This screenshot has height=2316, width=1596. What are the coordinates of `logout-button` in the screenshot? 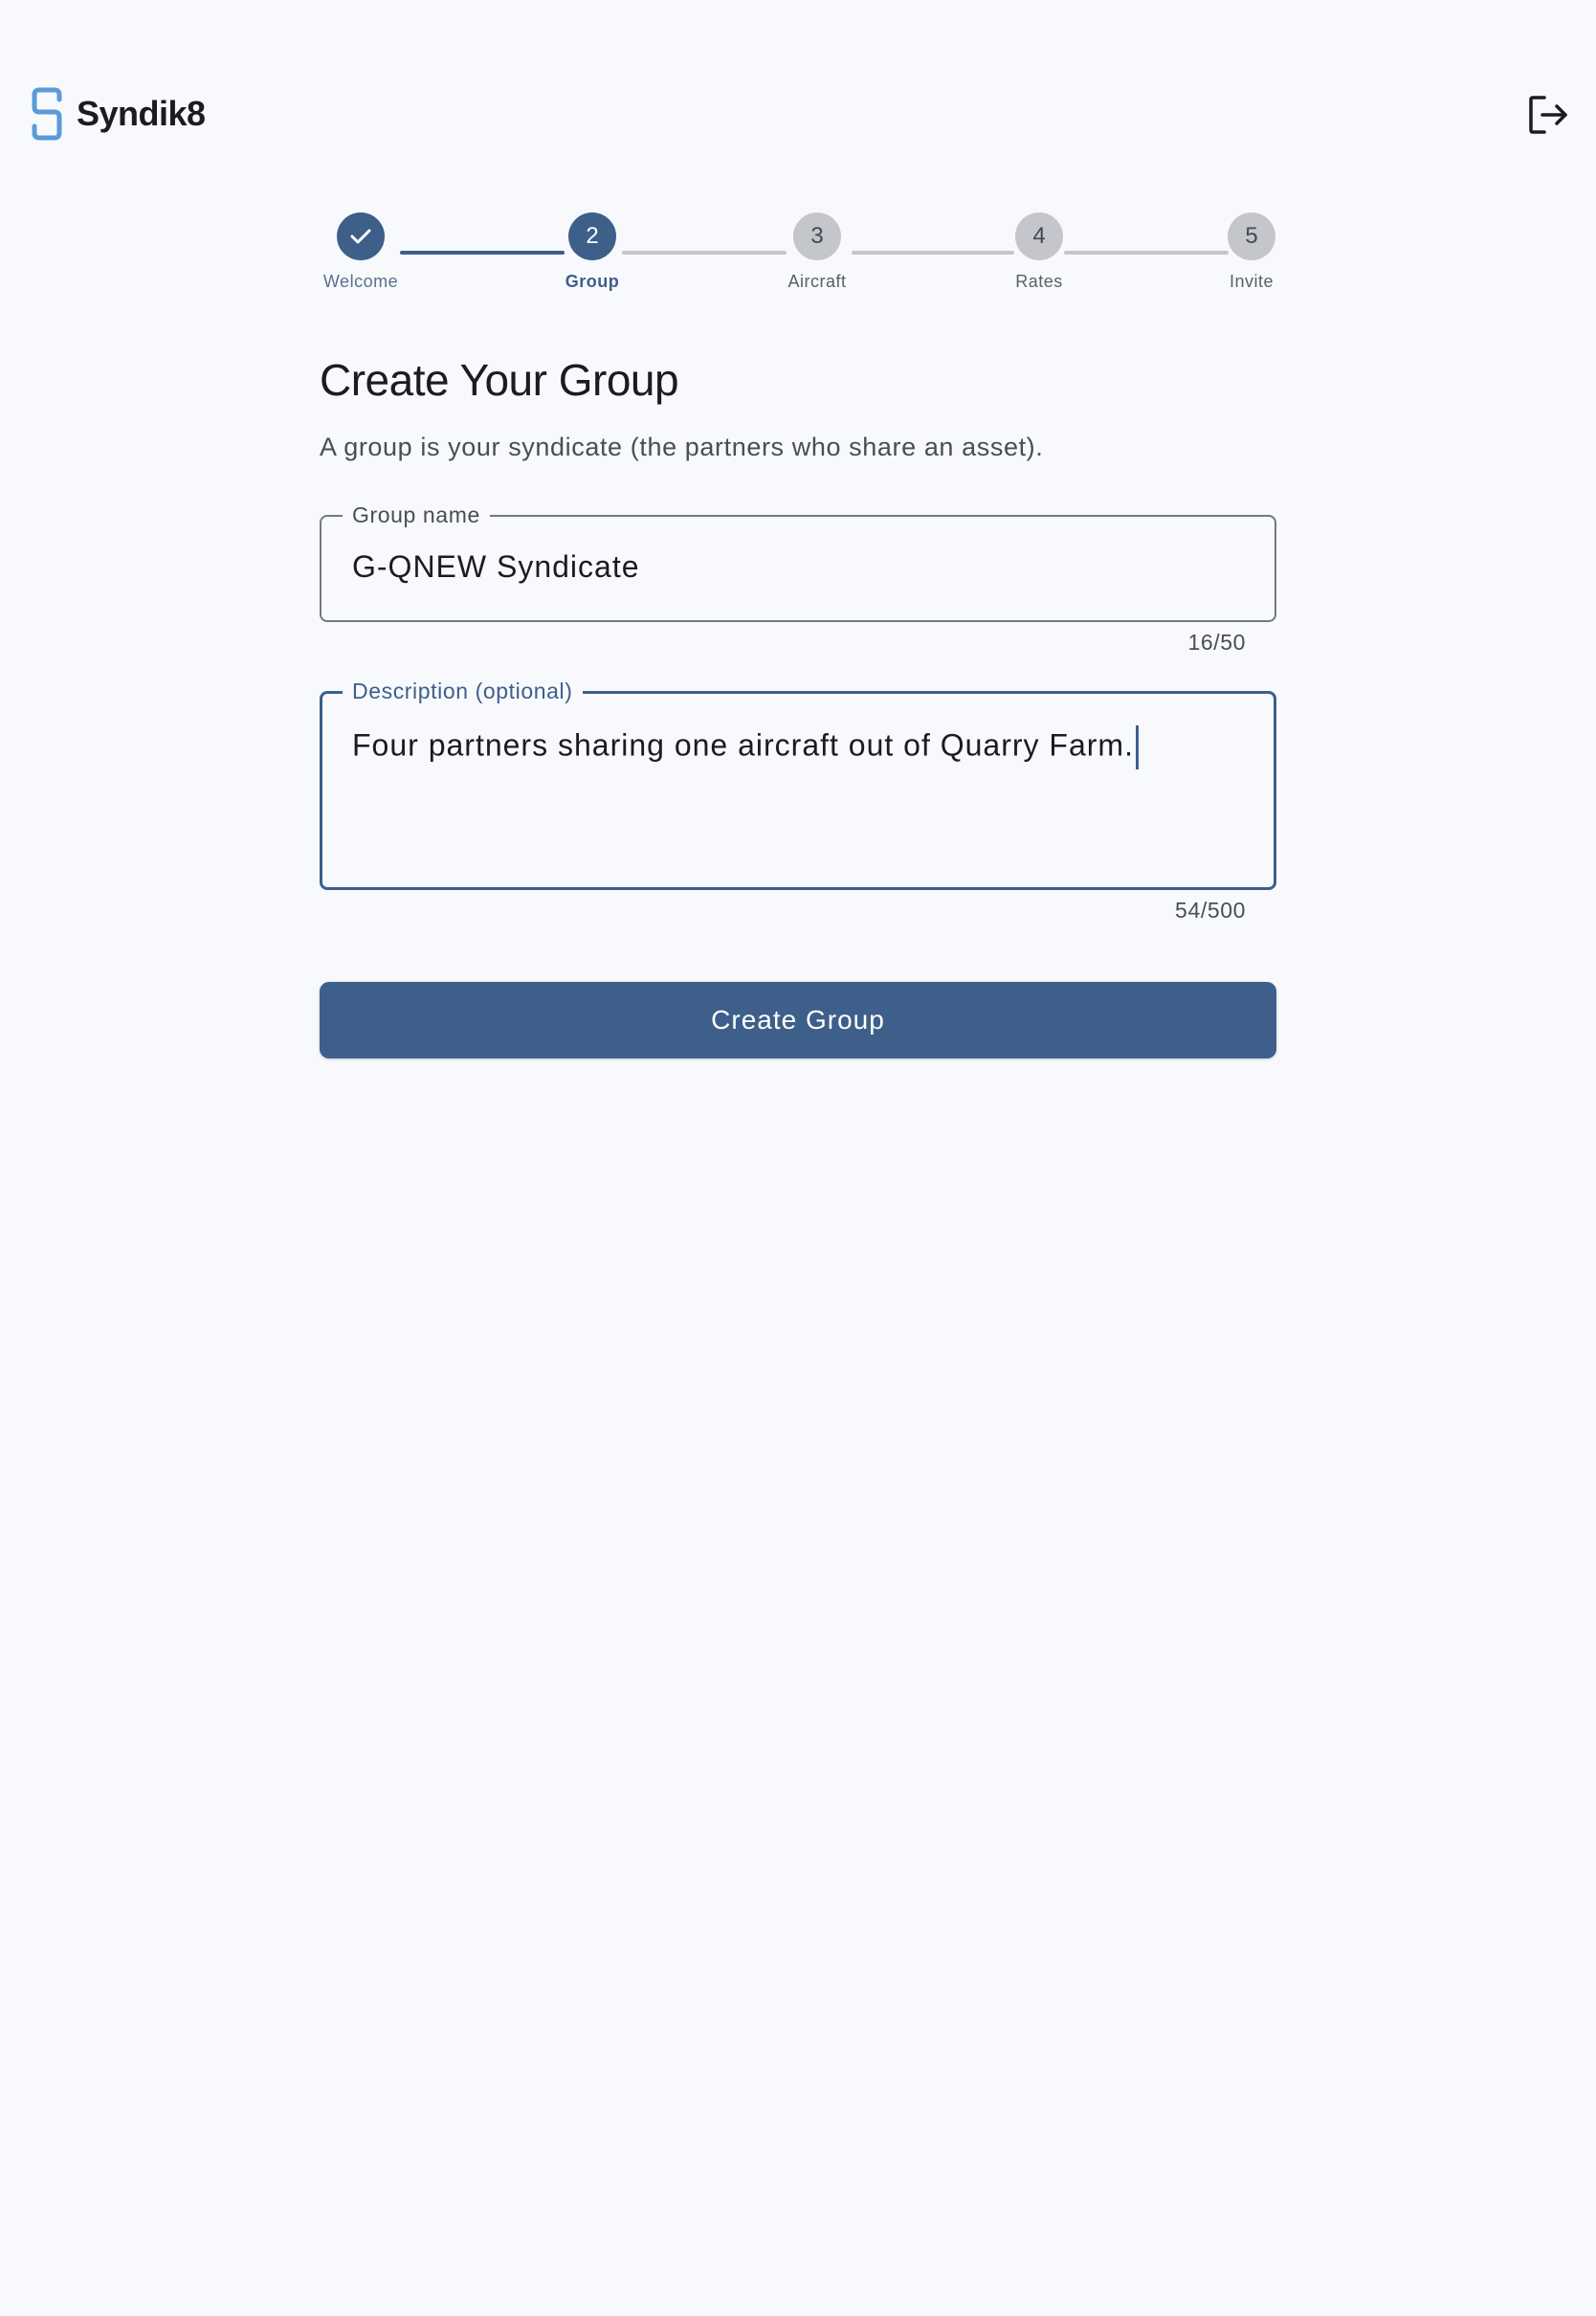 It's located at (1548, 115).